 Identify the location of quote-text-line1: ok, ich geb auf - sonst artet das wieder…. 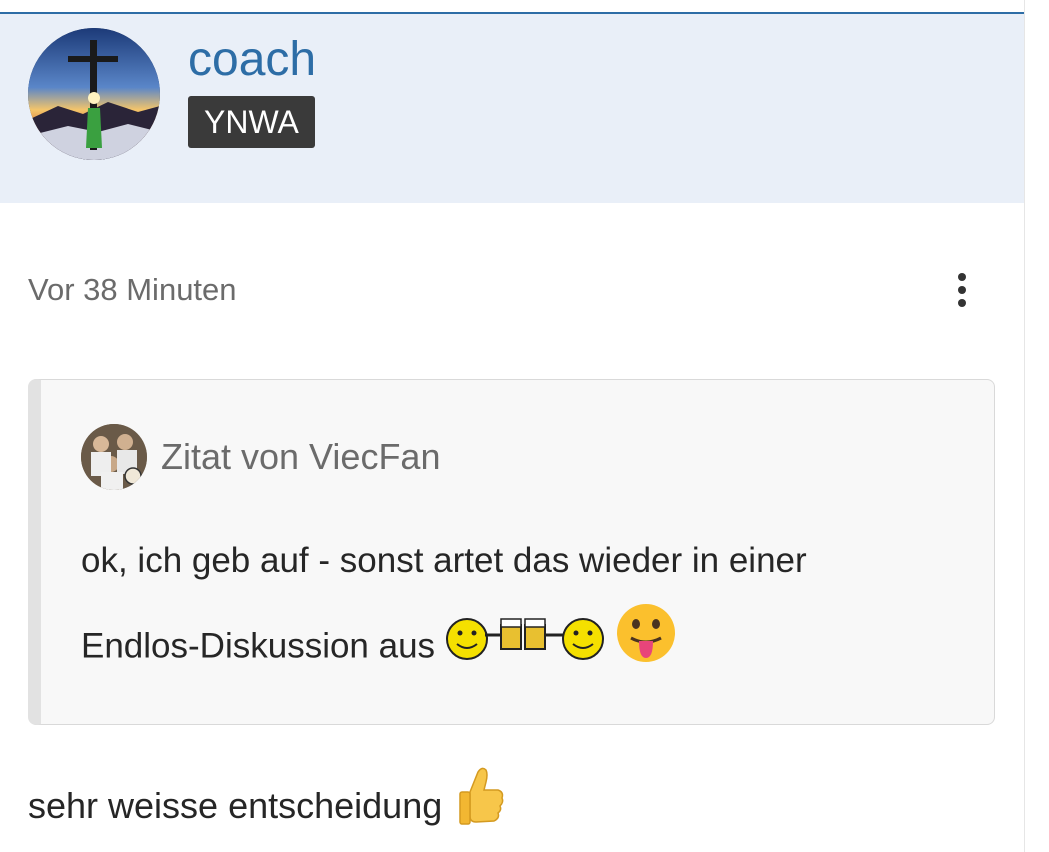
(444, 560).